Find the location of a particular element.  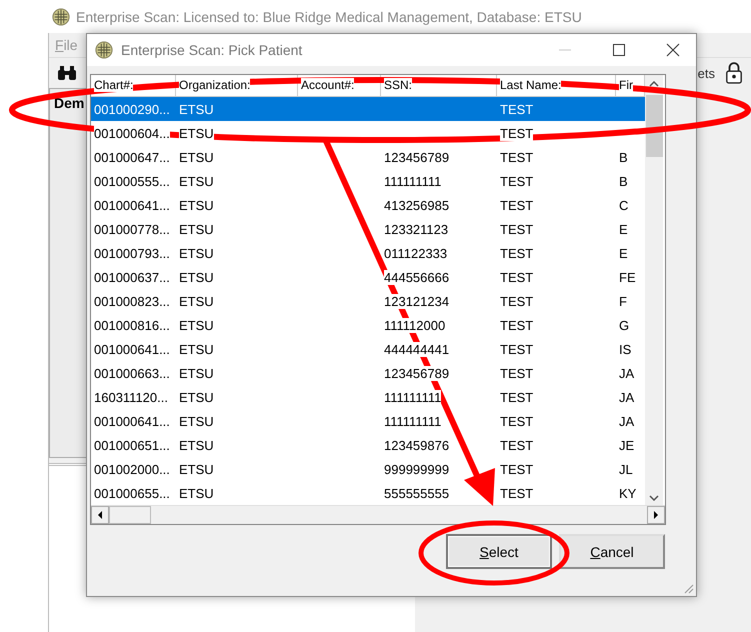

resize-grip-icon is located at coordinates (688, 588).